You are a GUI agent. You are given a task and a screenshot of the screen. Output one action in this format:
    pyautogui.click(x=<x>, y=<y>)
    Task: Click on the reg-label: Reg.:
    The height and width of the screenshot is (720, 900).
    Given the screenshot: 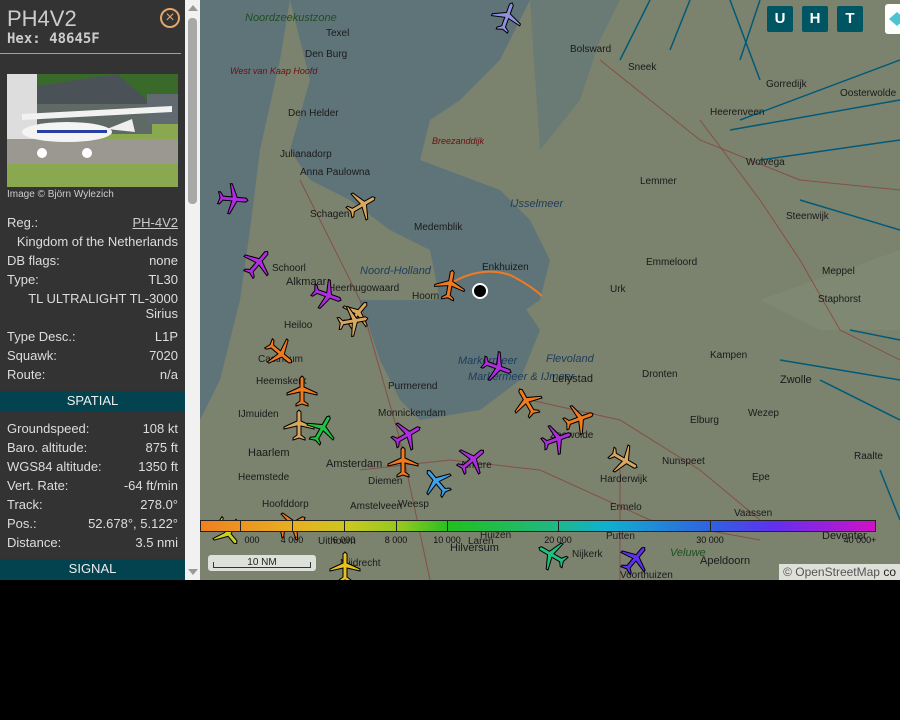 What is the action you would take?
    pyautogui.click(x=23, y=222)
    